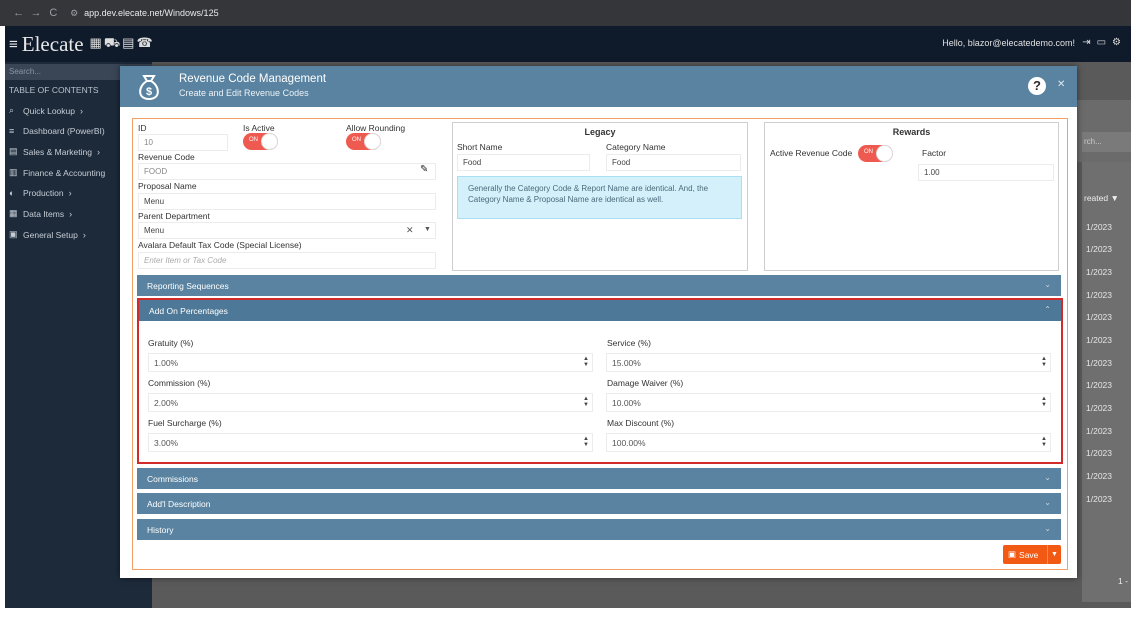 The image size is (1131, 620). What do you see at coordinates (13, 213) in the screenshot?
I see `grid-icon: ▦` at bounding box center [13, 213].